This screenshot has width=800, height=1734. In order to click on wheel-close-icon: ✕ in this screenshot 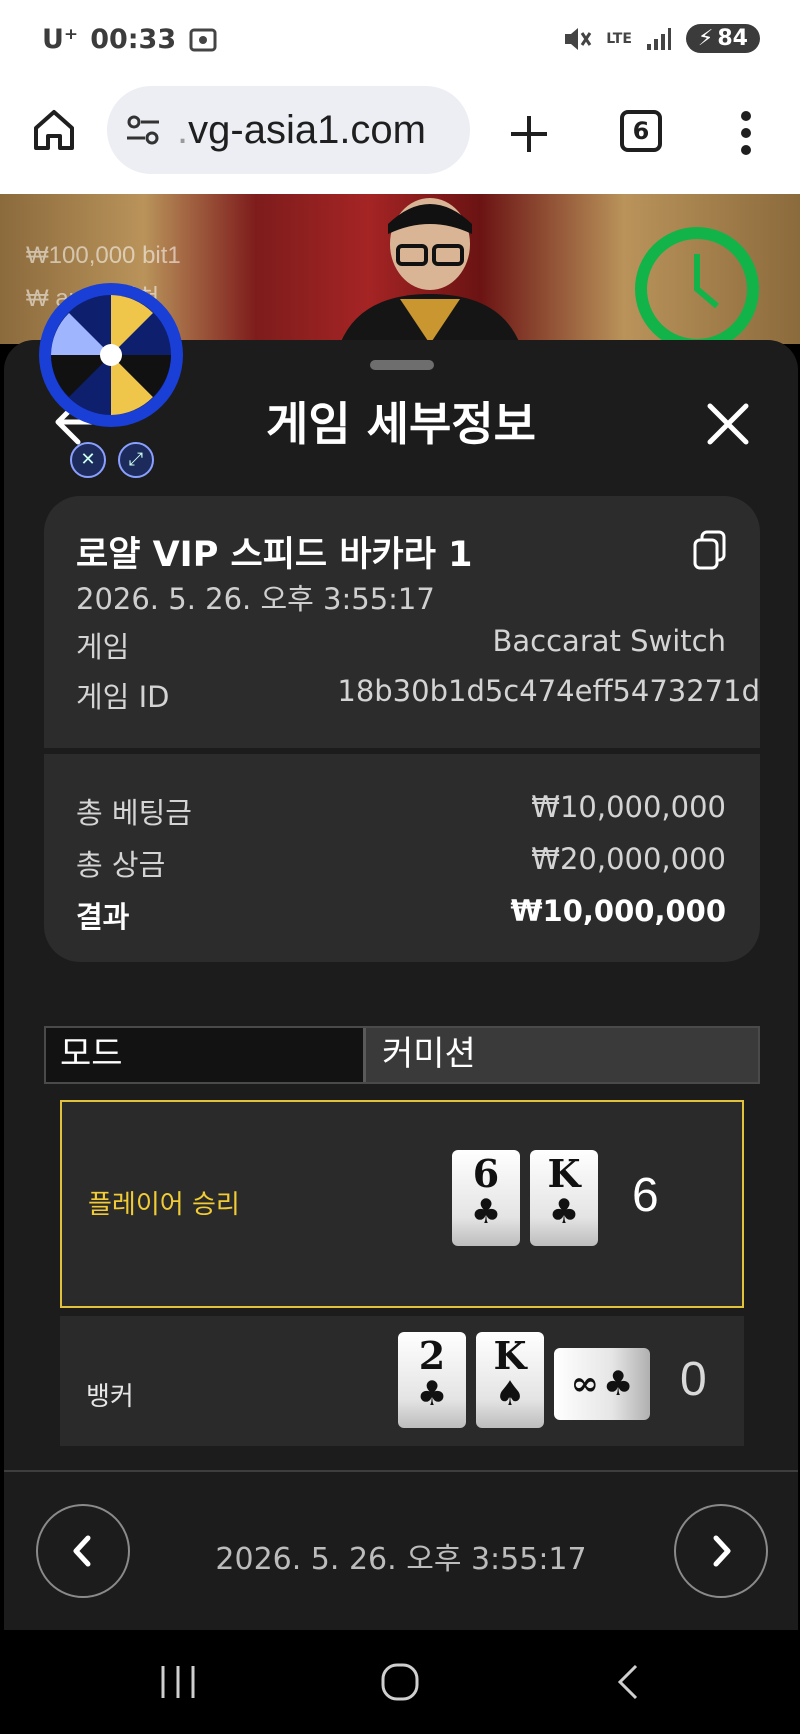, I will do `click(88, 460)`.